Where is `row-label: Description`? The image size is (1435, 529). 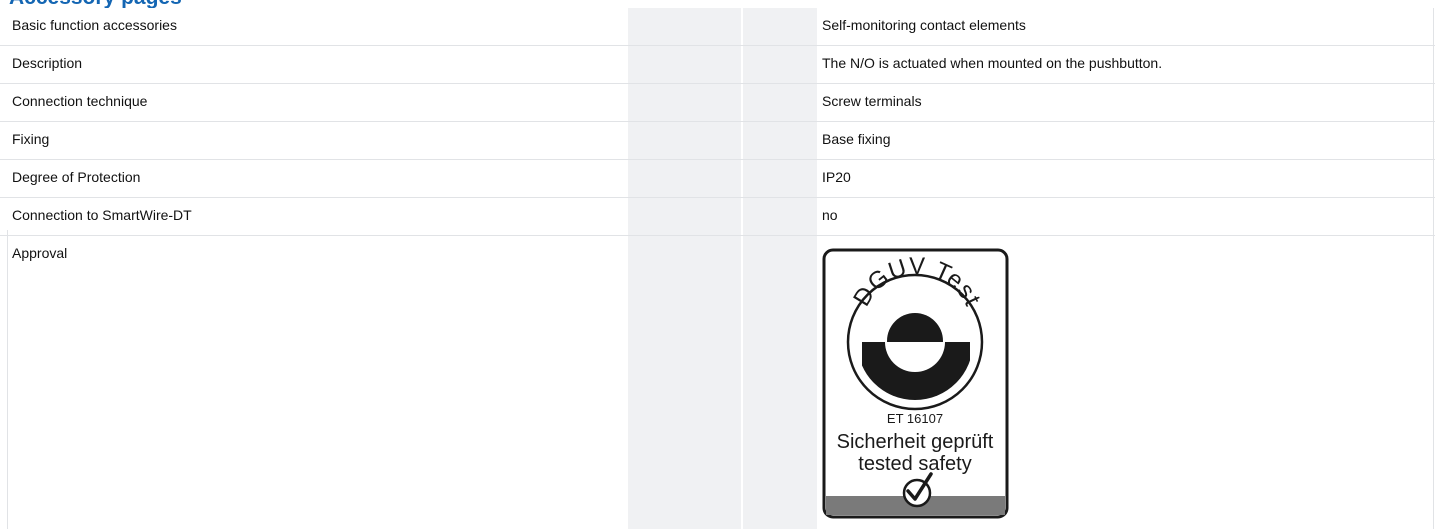
row-label: Description is located at coordinates (47, 63).